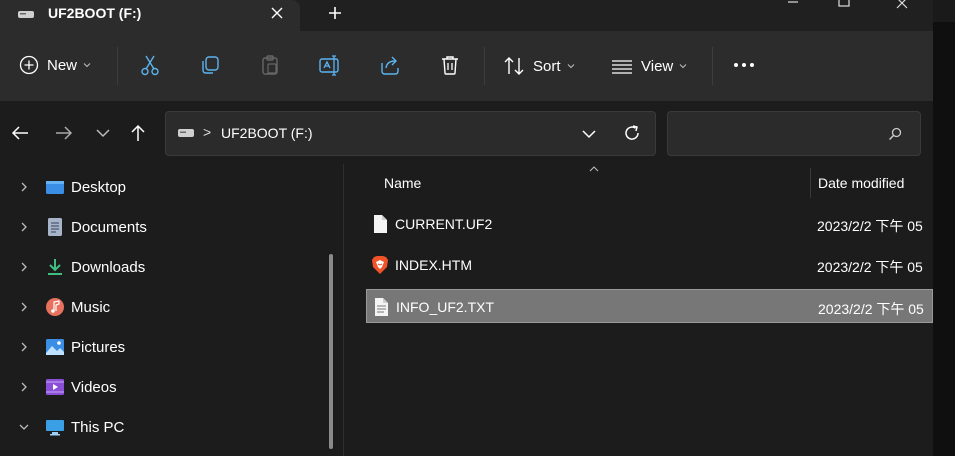 The height and width of the screenshot is (456, 955). What do you see at coordinates (744, 65) in the screenshot?
I see `more-options-icon` at bounding box center [744, 65].